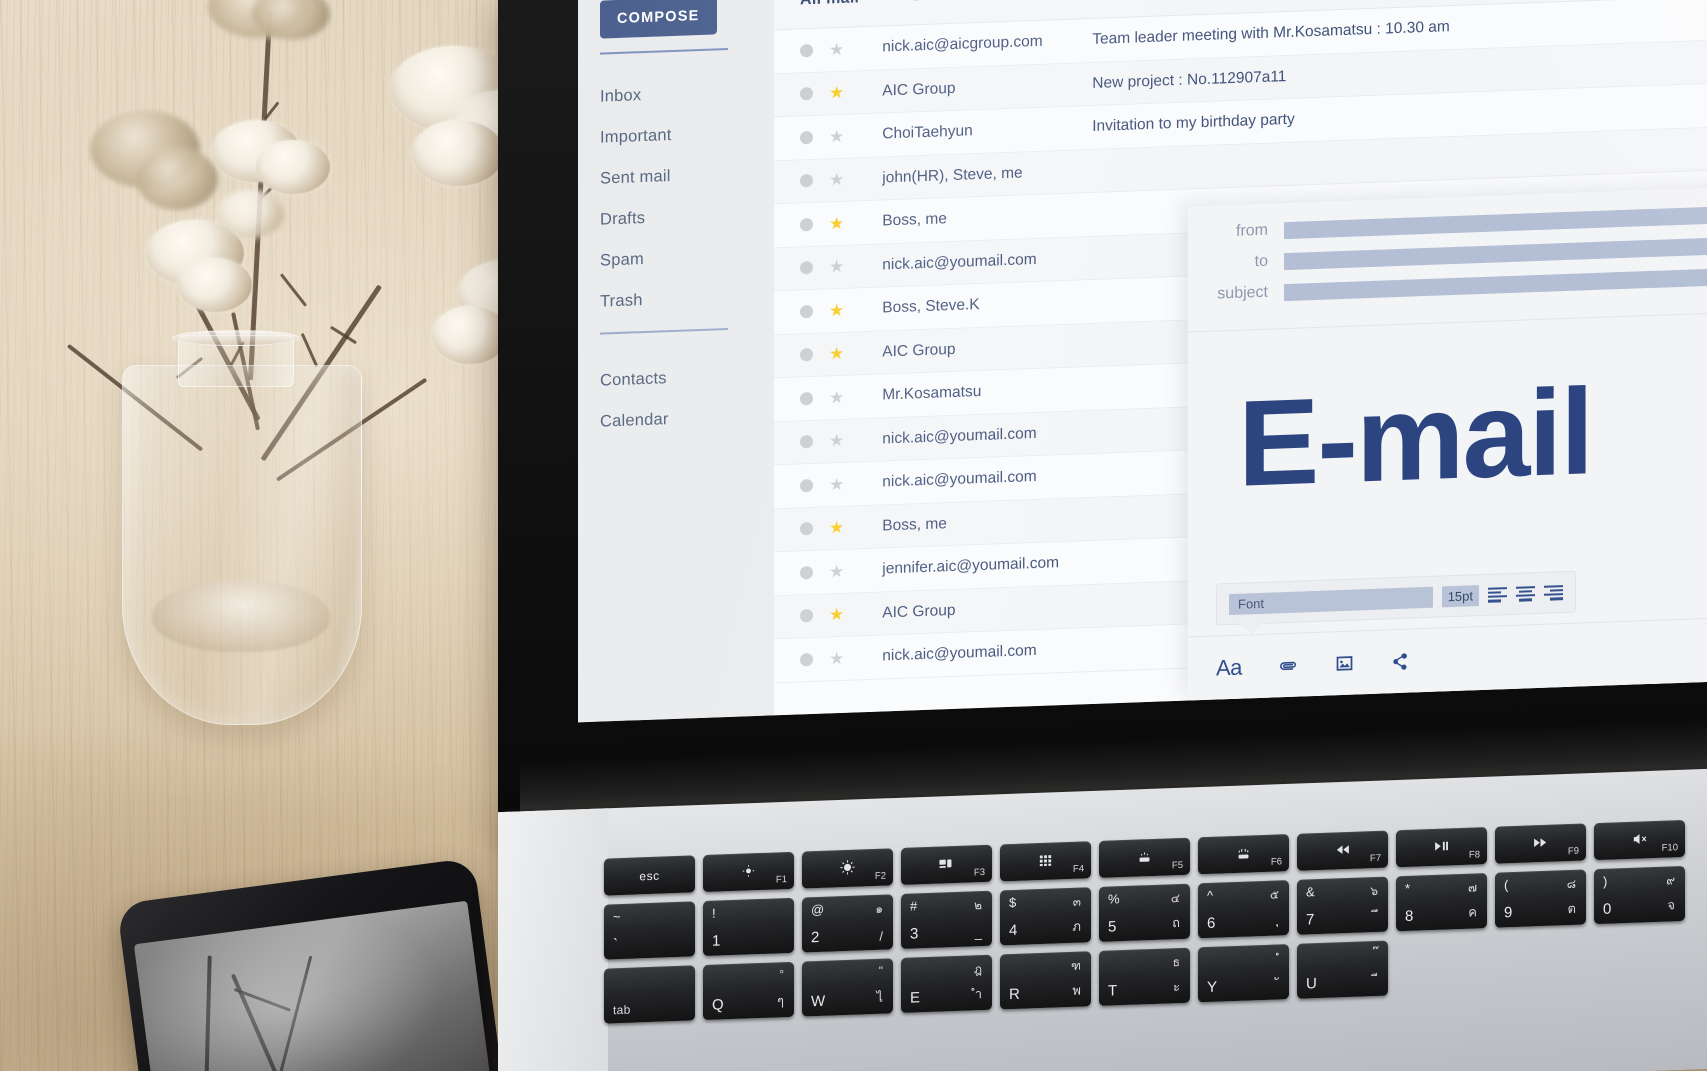 The width and height of the screenshot is (1707, 1071). I want to click on key-`: ~ `, so click(649, 930).